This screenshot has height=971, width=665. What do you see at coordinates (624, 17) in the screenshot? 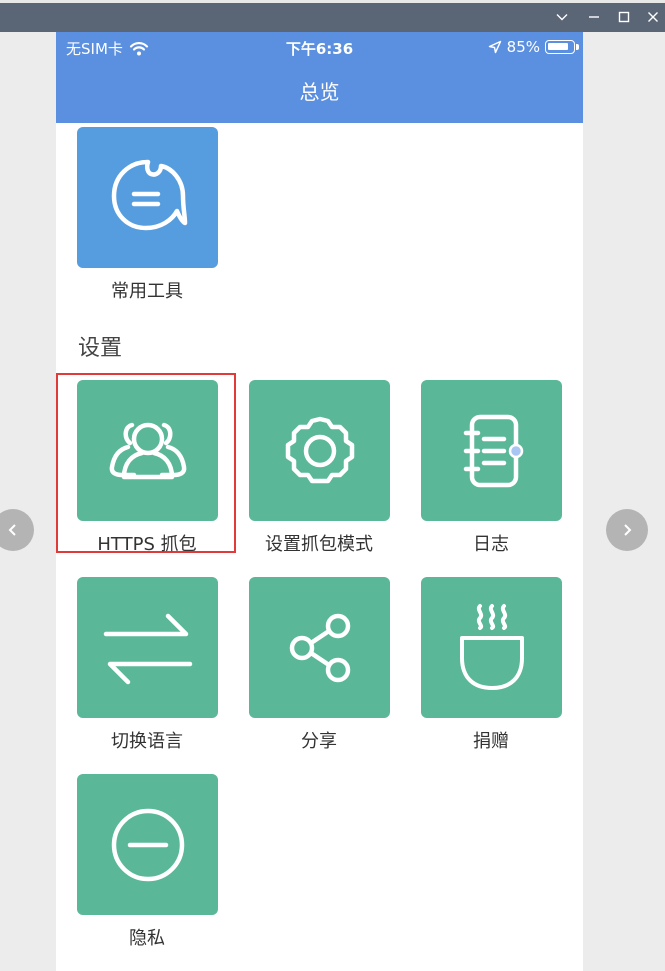
I see `maximize-icon` at bounding box center [624, 17].